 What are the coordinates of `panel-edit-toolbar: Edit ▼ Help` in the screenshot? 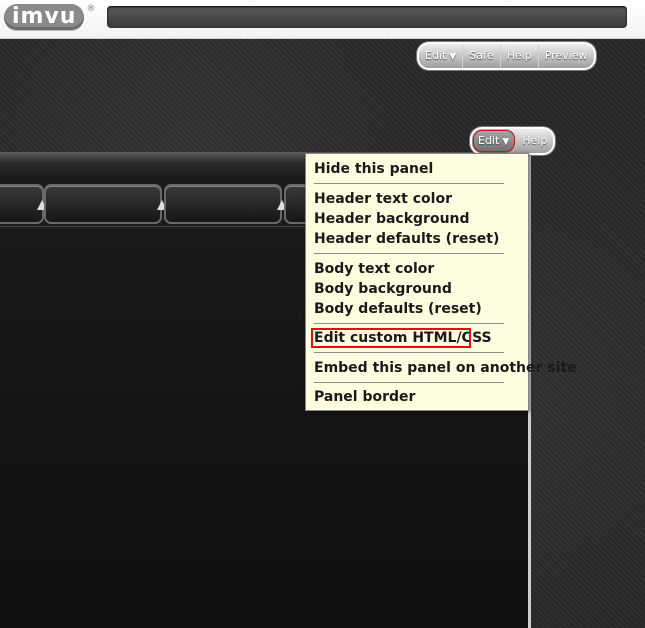 It's located at (513, 141).